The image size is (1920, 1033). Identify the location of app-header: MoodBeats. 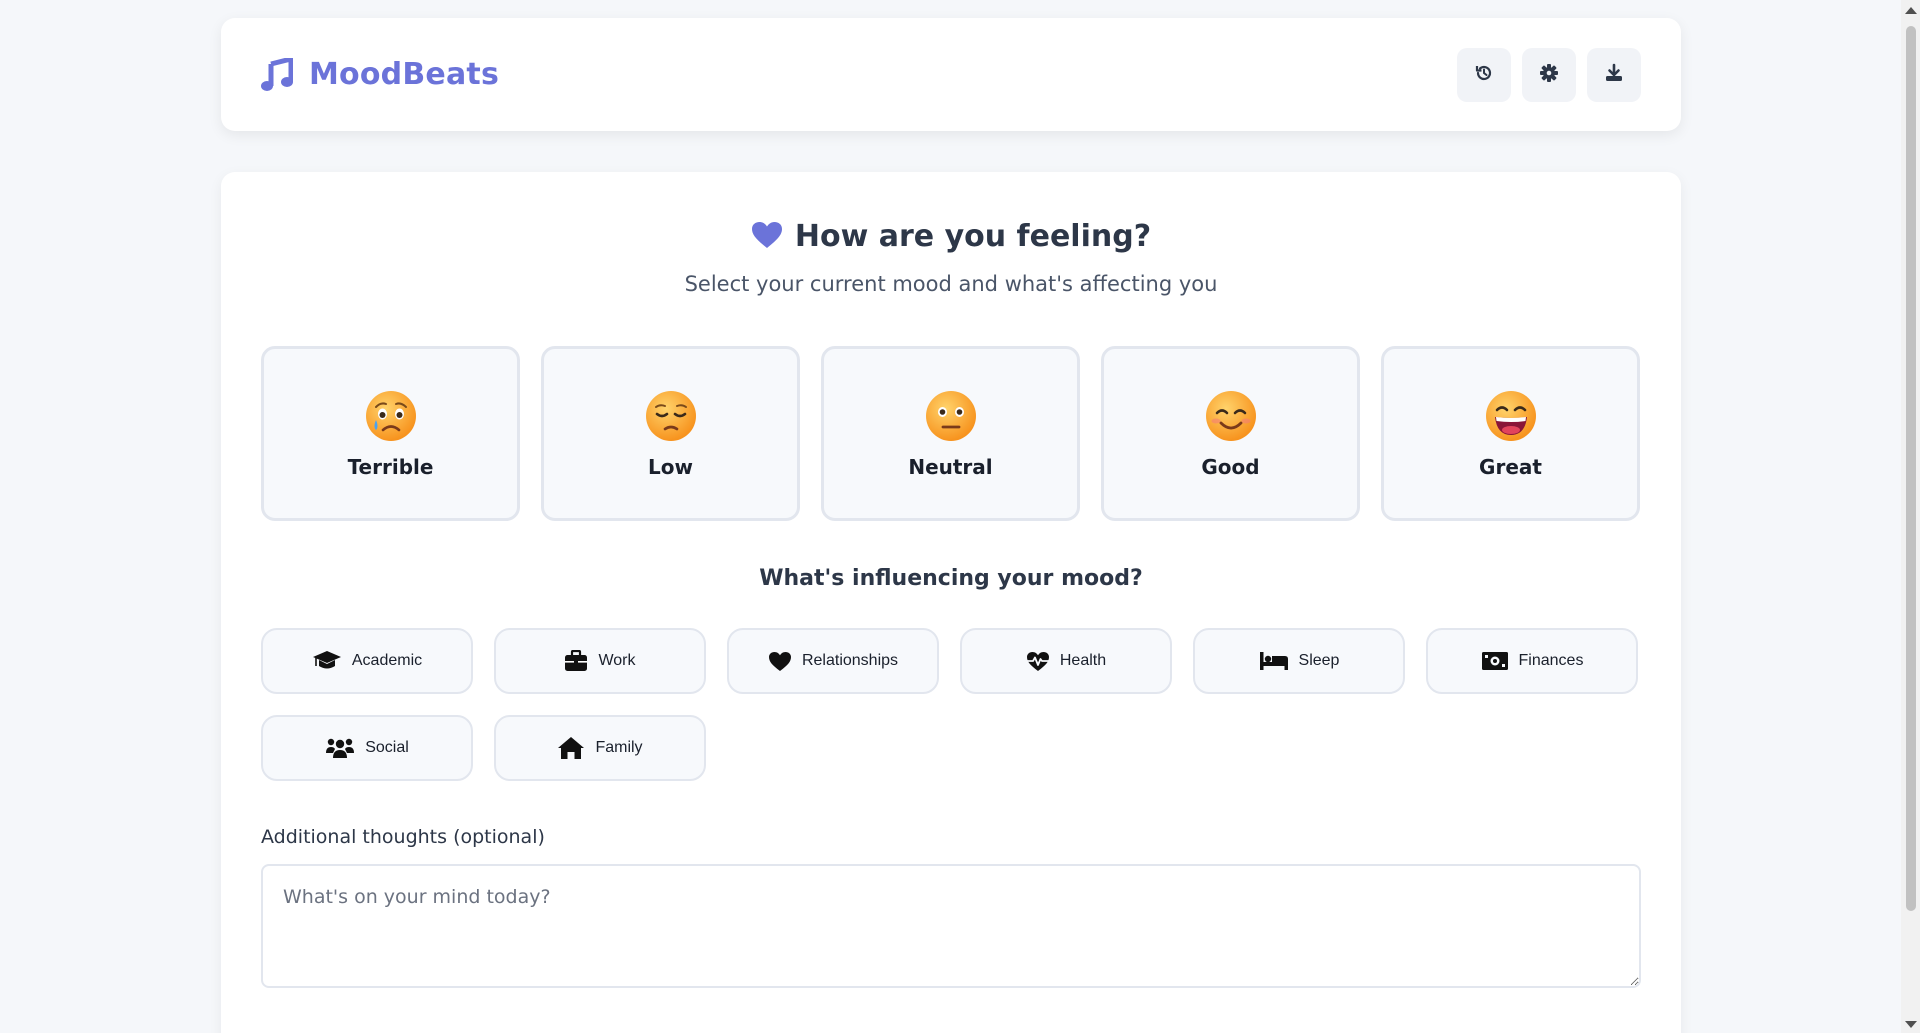
(951, 74).